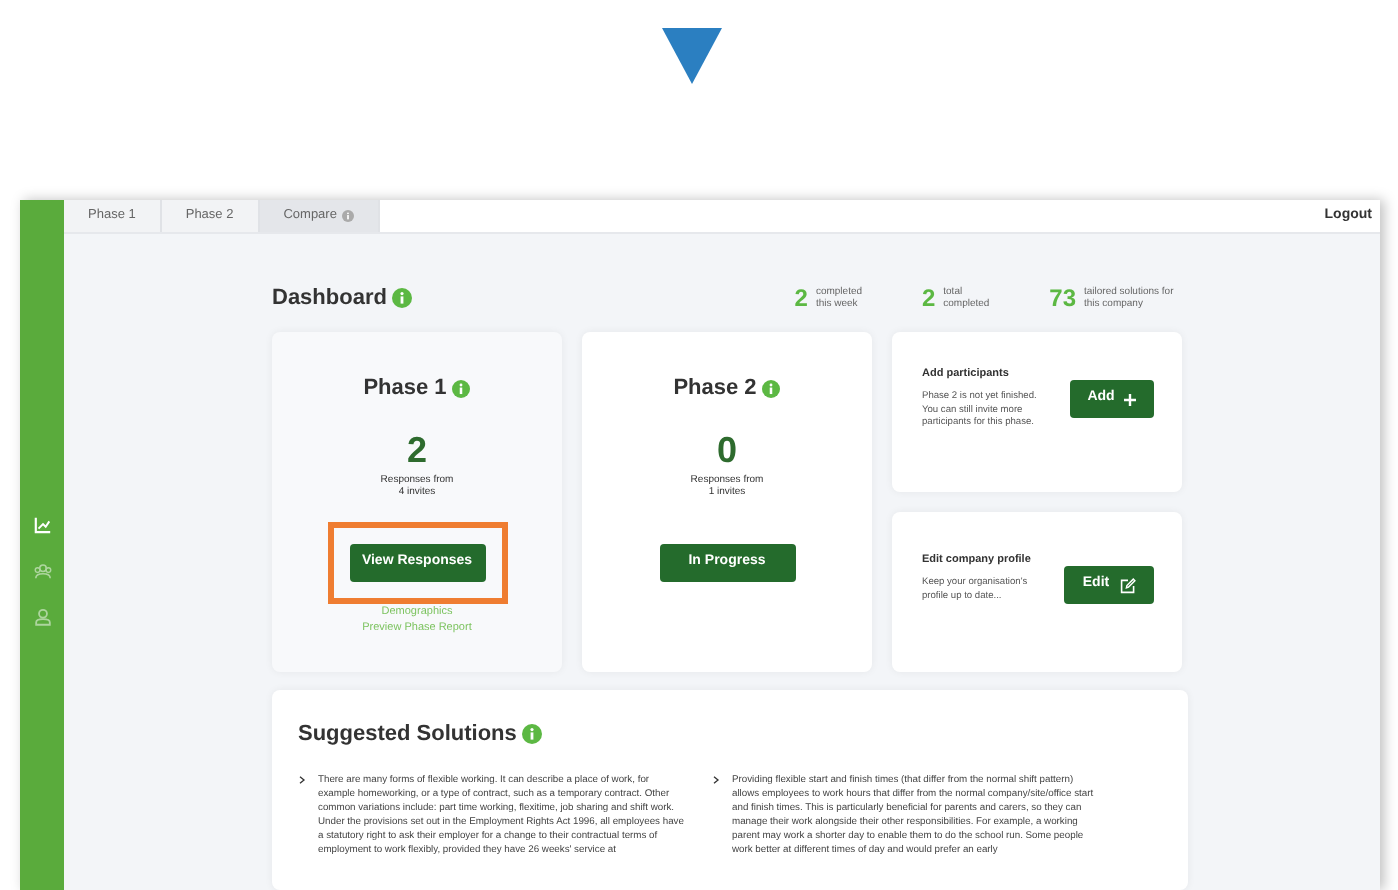 The image size is (1398, 890). I want to click on response-count: 2, so click(416, 449).